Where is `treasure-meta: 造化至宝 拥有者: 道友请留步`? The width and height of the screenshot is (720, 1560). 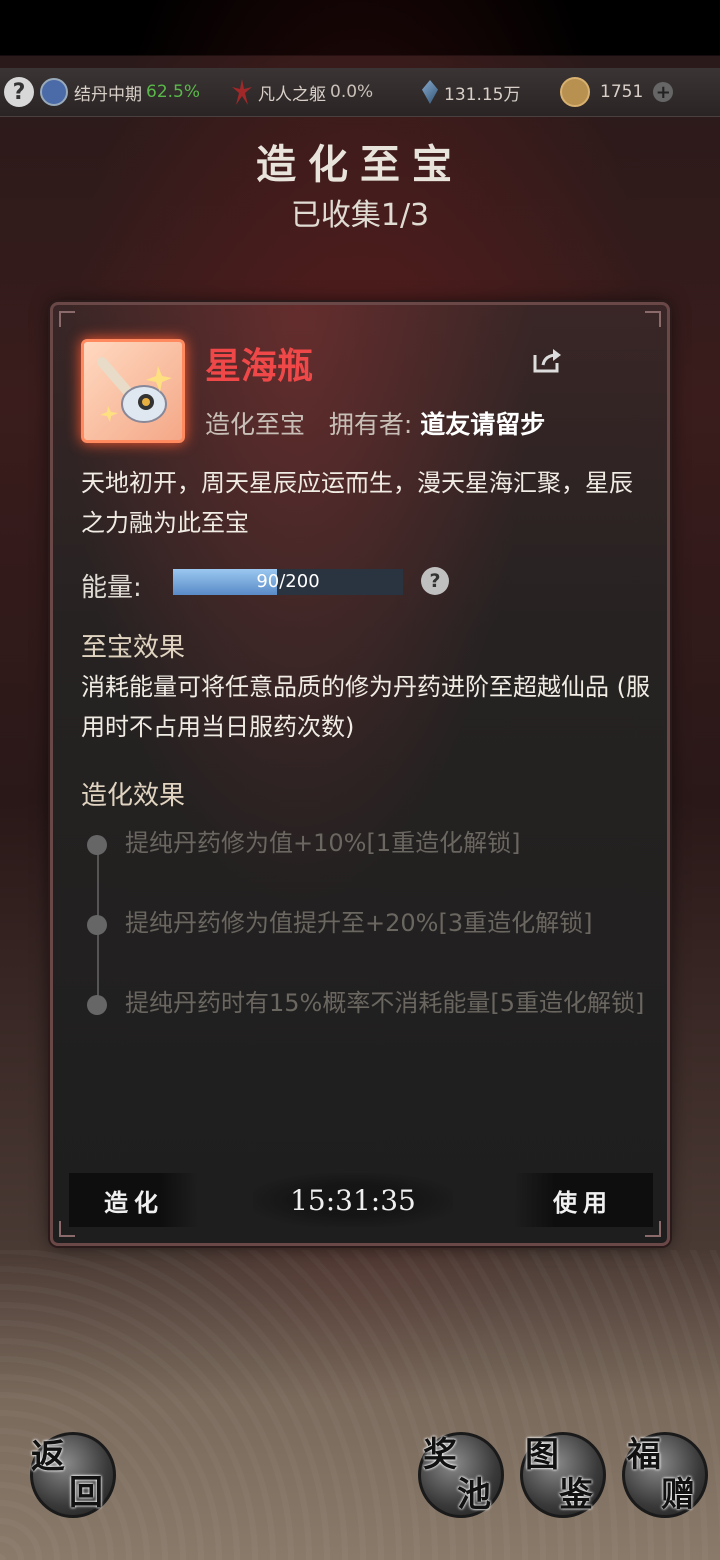
treasure-meta: 造化至宝 拥有者: 道友请留步 is located at coordinates (375, 423).